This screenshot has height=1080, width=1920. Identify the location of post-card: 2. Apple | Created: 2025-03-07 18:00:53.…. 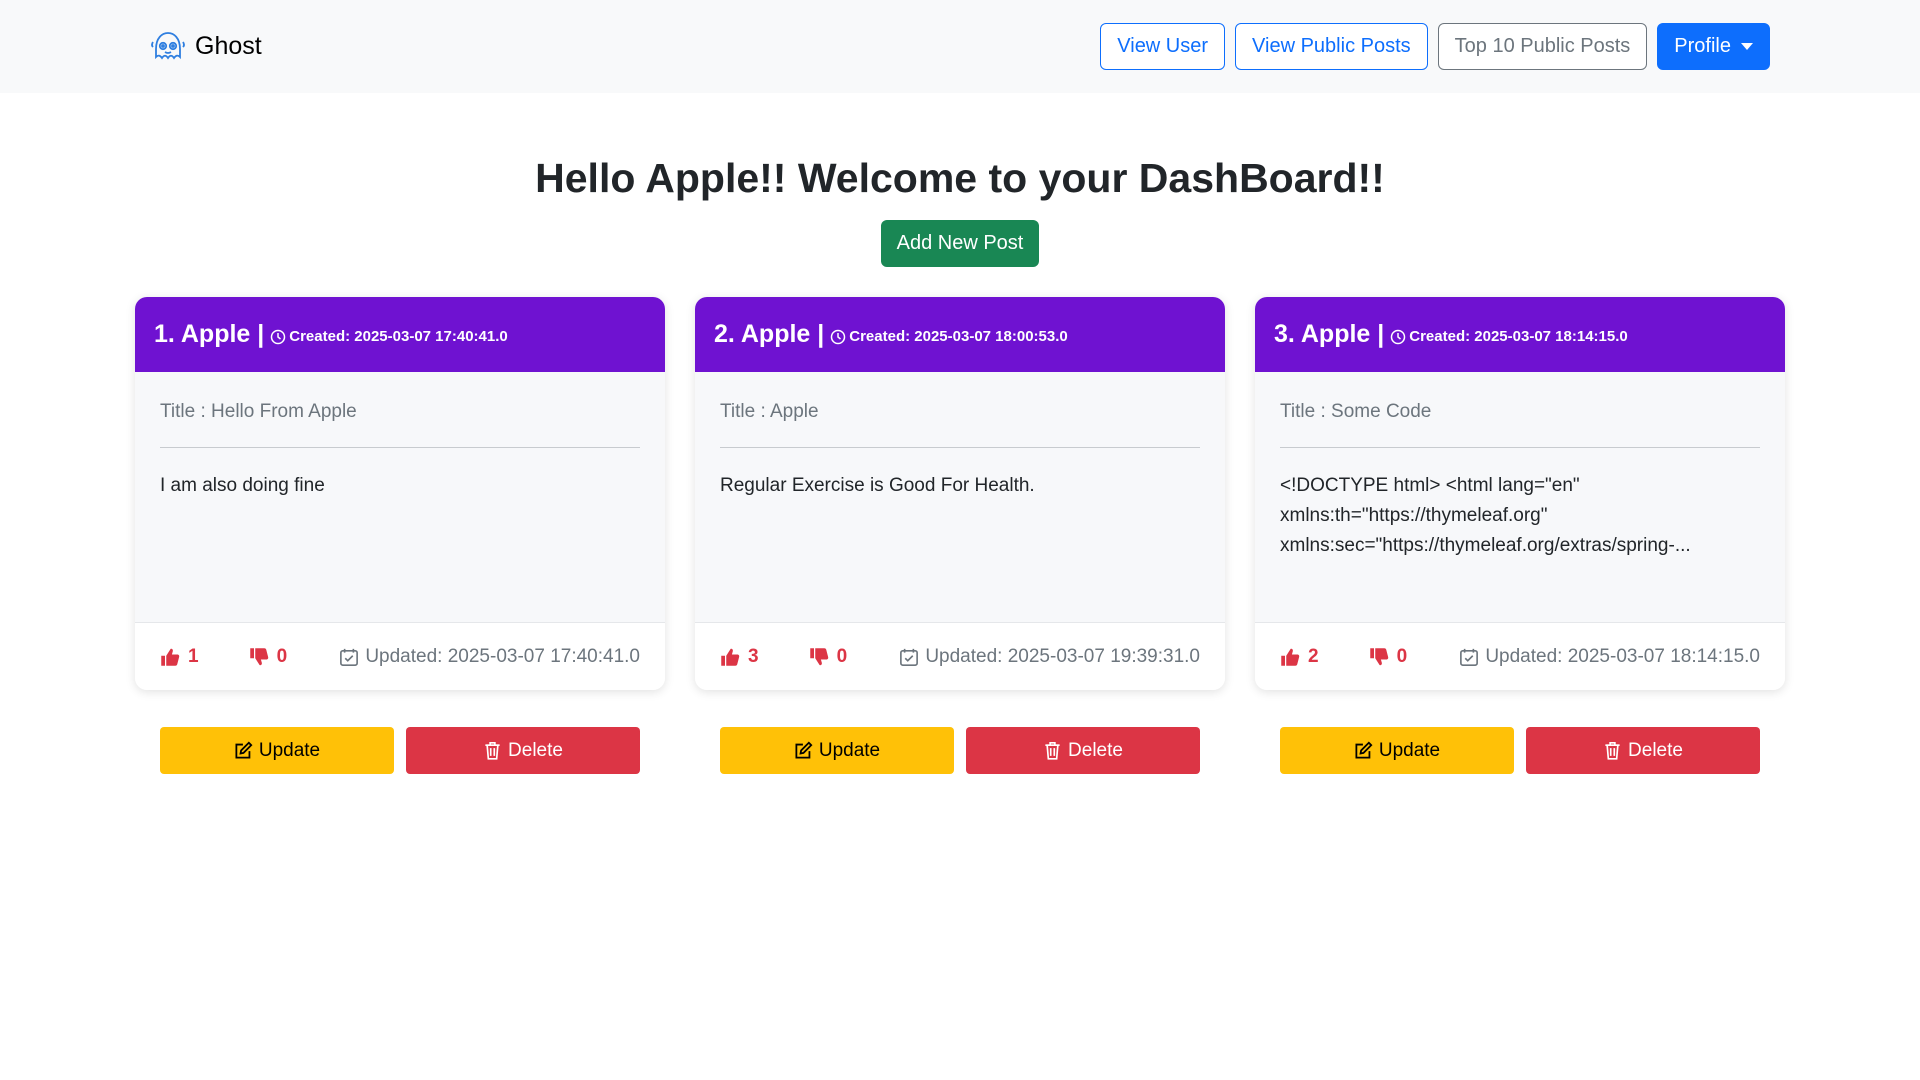
(960, 493).